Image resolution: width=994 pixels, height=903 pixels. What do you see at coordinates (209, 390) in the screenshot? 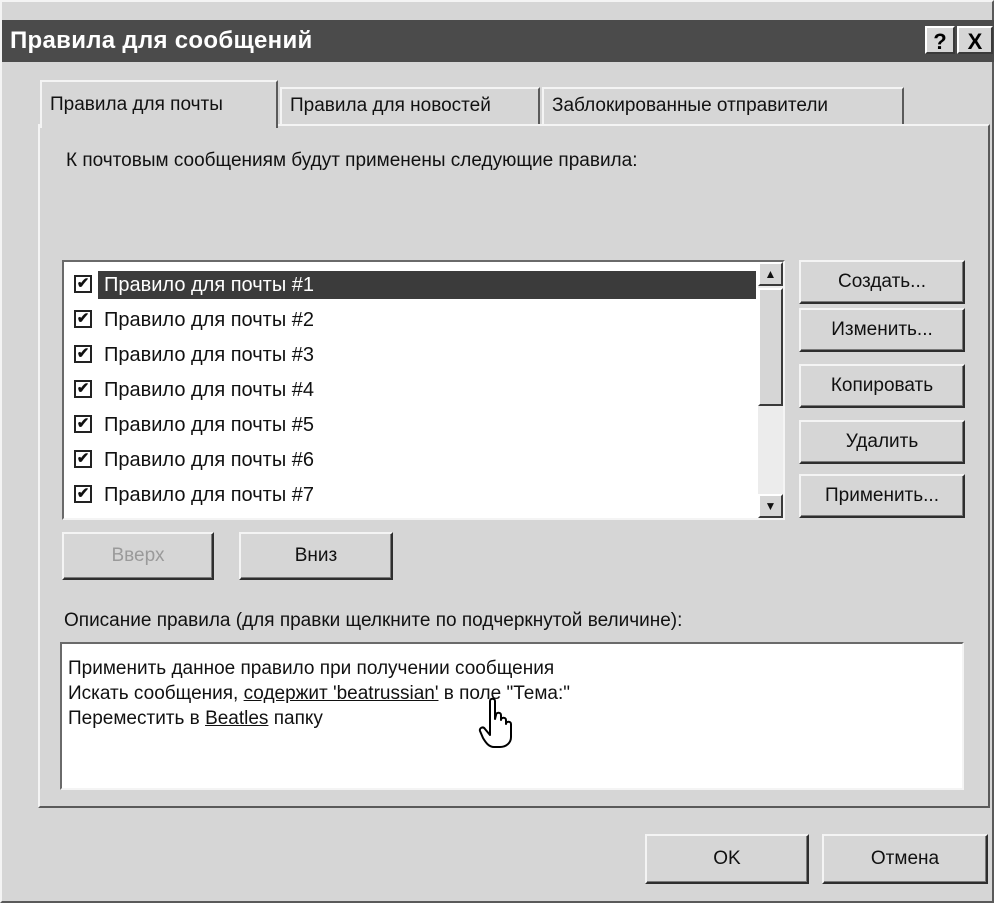
I see `rule-label: Правило для почты #4` at bounding box center [209, 390].